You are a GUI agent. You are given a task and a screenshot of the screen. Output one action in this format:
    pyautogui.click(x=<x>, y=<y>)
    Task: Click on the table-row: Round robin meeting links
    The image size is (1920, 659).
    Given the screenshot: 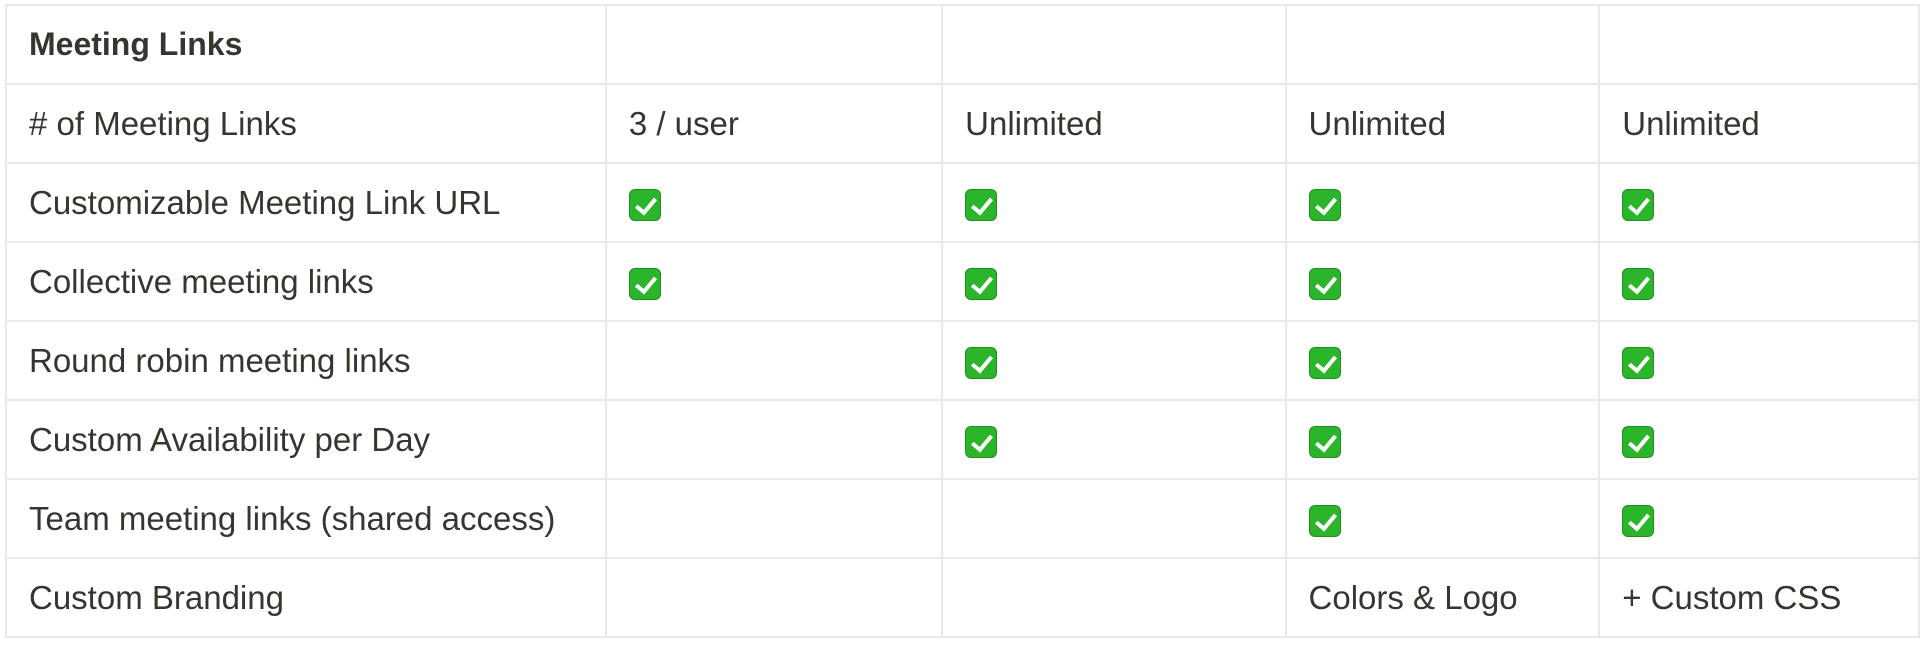 What is the action you would take?
    pyautogui.click(x=962, y=360)
    